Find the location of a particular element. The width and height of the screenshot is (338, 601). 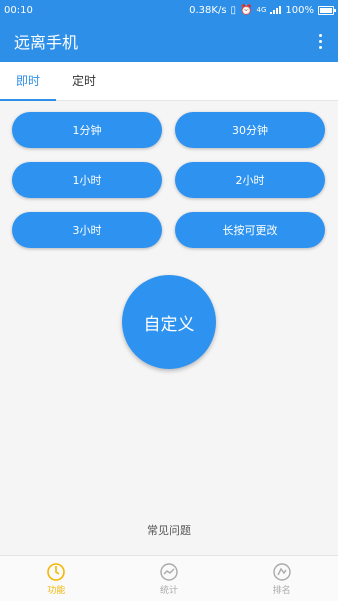

long-press-edit-button: 长按可更改 is located at coordinates (250, 230).